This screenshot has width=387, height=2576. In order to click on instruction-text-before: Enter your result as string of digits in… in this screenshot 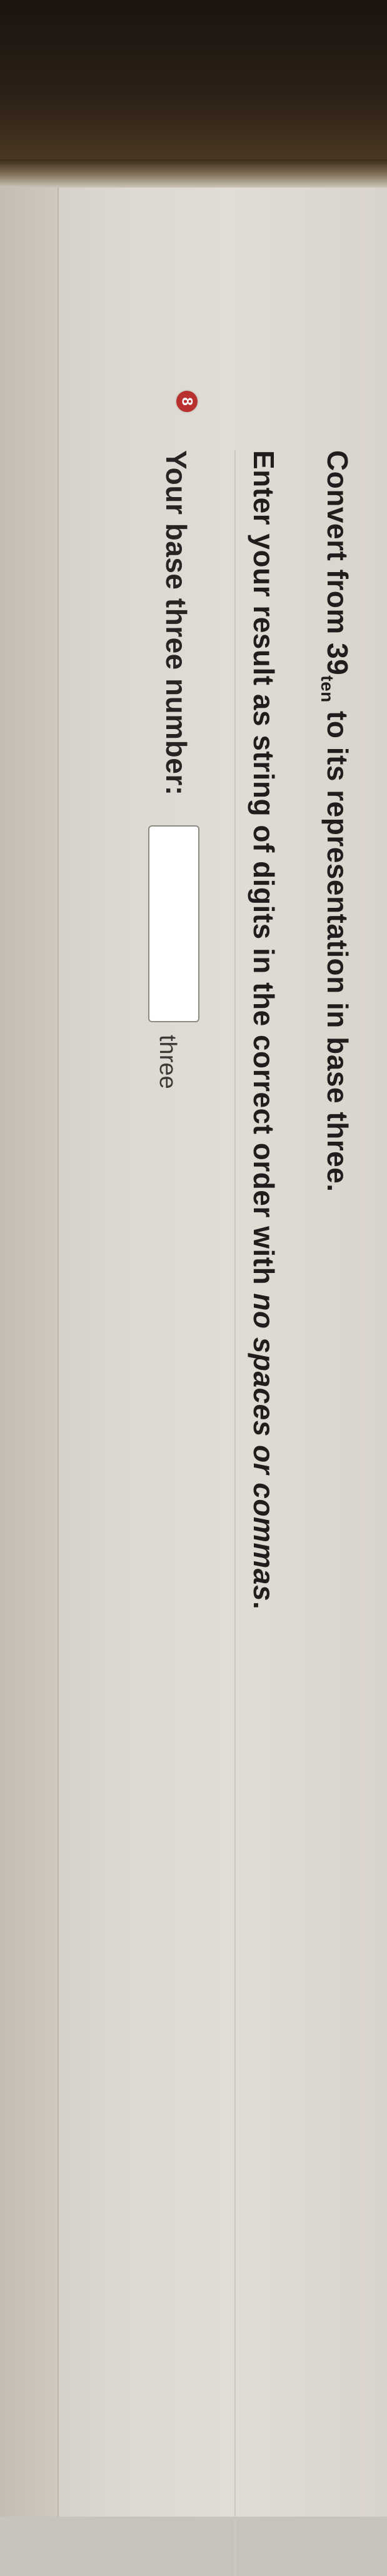, I will do `click(264, 872)`.